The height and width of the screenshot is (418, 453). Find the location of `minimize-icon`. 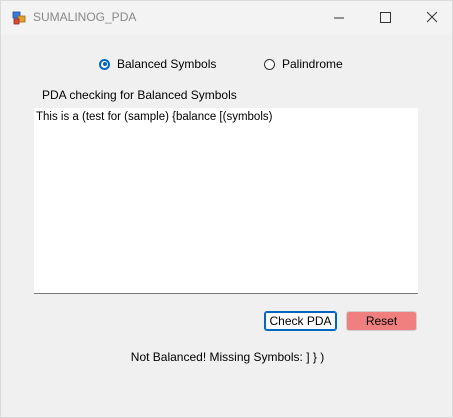

minimize-icon is located at coordinates (339, 18).